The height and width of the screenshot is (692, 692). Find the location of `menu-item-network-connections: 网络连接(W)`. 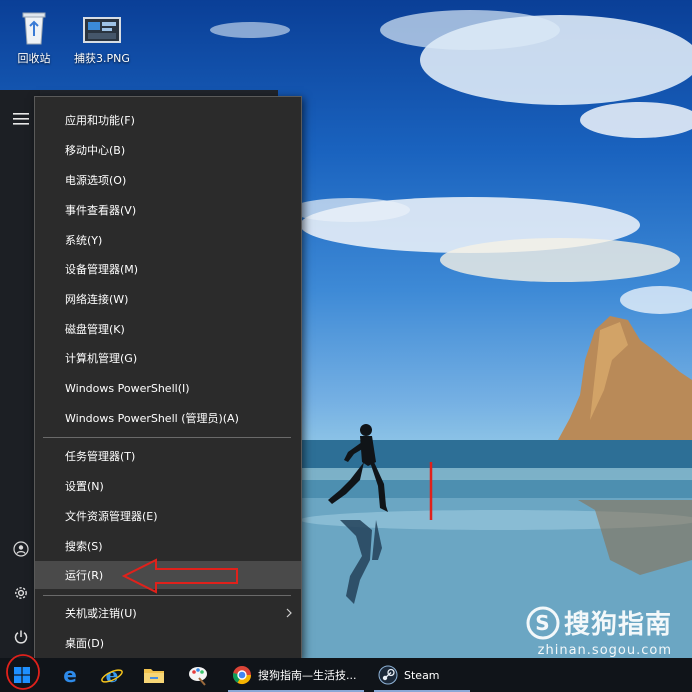

menu-item-network-connections: 网络连接(W) is located at coordinates (168, 299).